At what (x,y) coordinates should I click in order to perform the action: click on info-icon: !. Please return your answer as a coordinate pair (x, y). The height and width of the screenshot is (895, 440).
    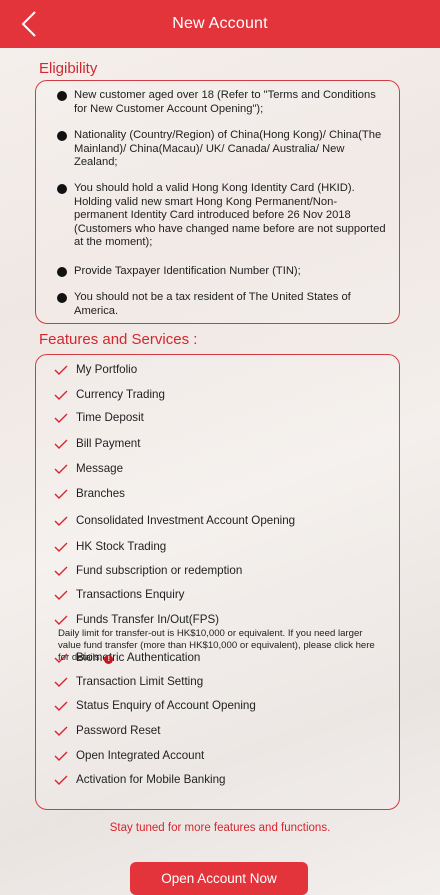
    Looking at the image, I should click on (109, 659).